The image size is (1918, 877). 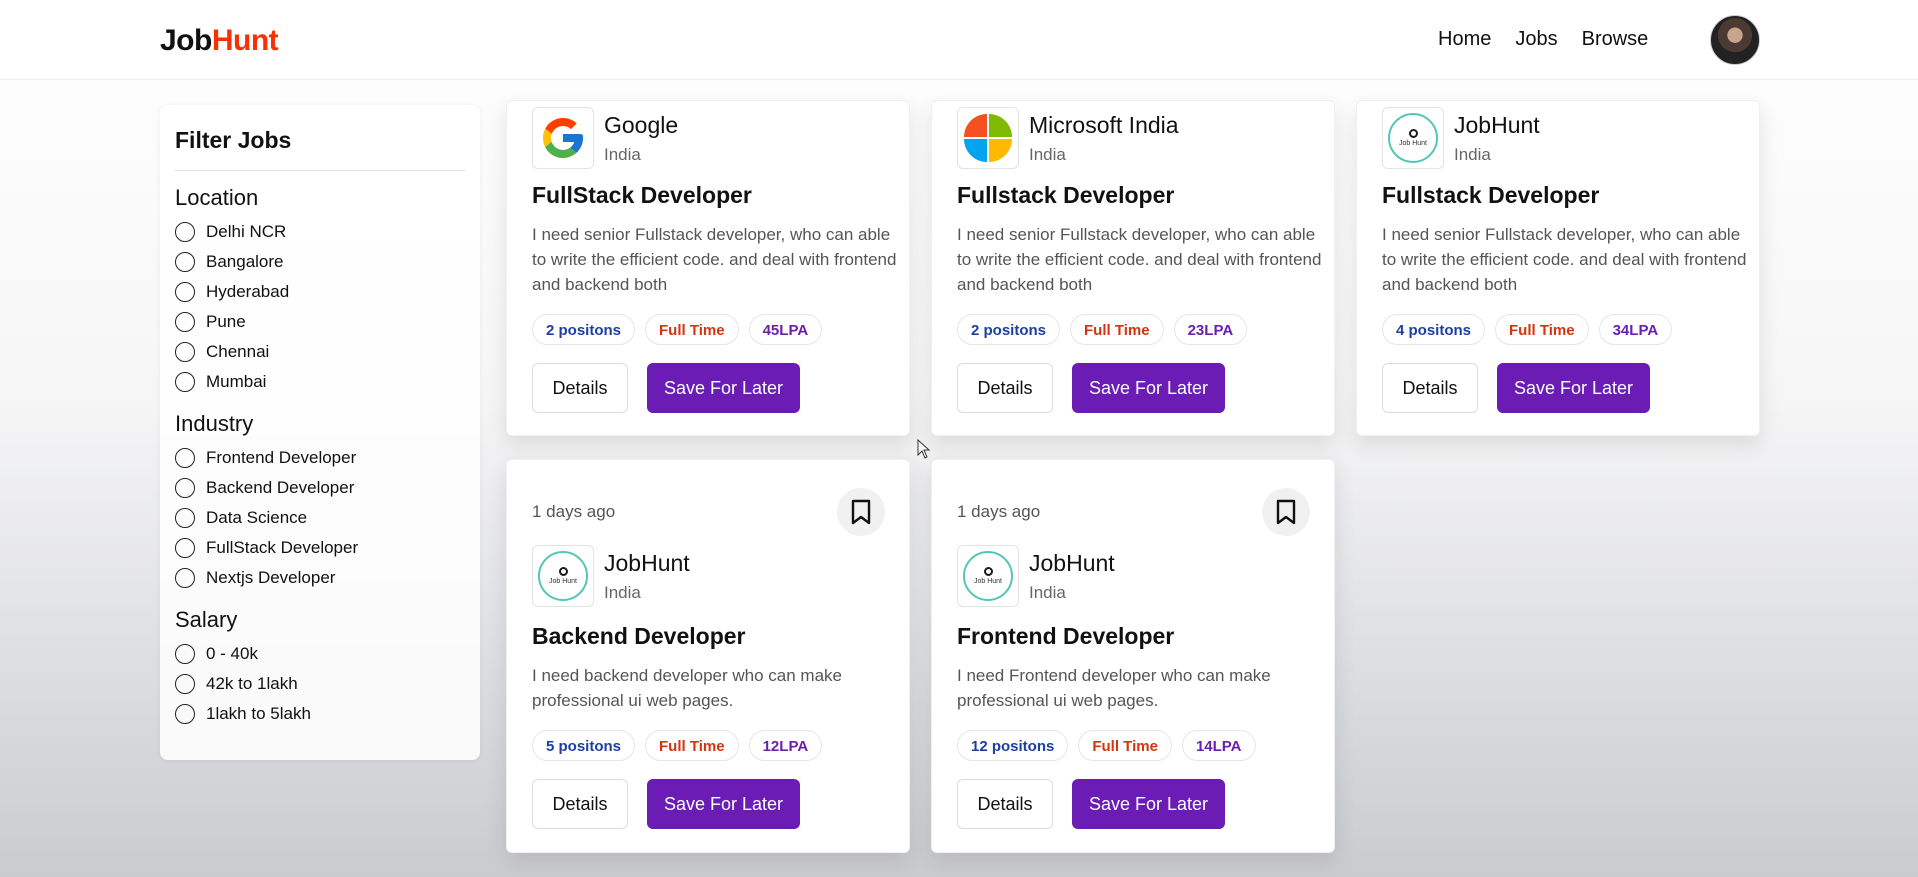 What do you see at coordinates (320, 322) in the screenshot?
I see `radio-option: Pune` at bounding box center [320, 322].